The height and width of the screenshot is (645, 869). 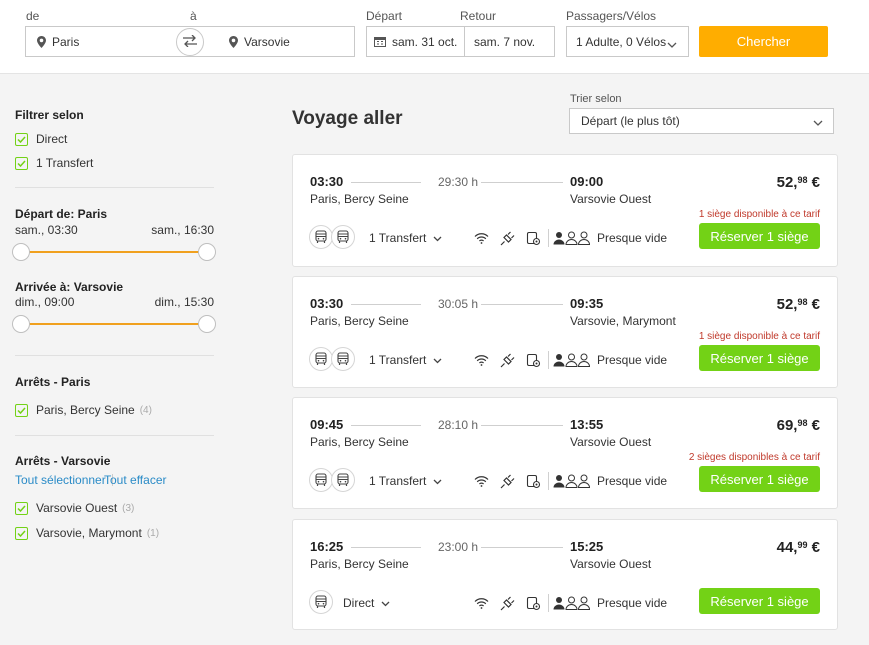 I want to click on trip-duration: 28:10 h, so click(x=458, y=425).